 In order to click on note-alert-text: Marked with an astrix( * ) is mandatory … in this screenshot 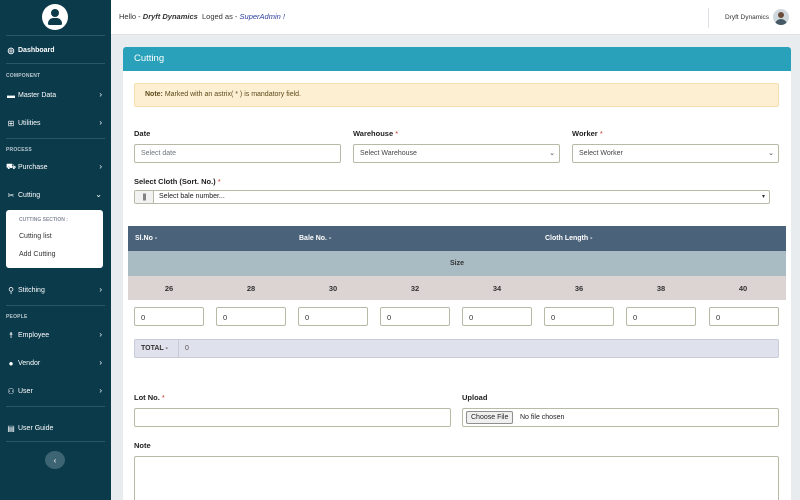, I will do `click(231, 94)`.